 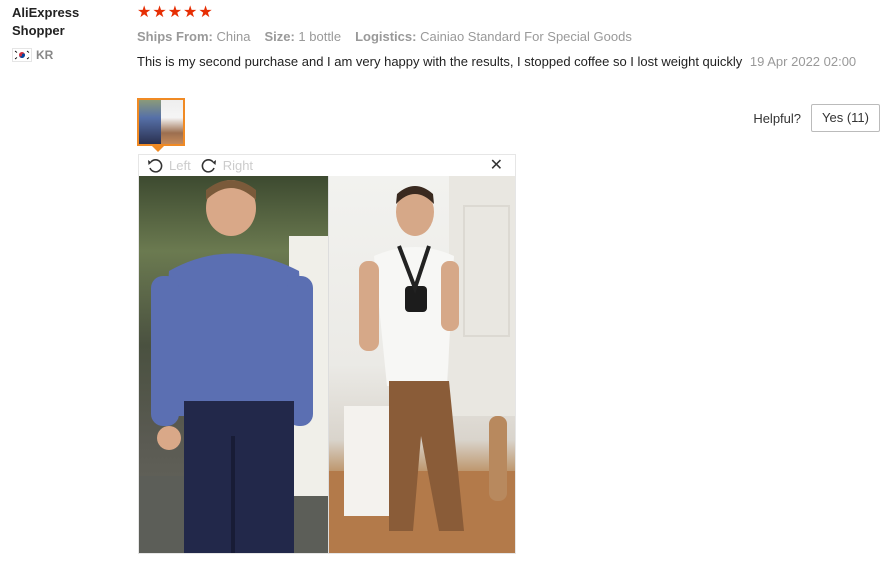 What do you see at coordinates (507, 13) in the screenshot?
I see `star-rating: ★ ★ ★ ★ ★` at bounding box center [507, 13].